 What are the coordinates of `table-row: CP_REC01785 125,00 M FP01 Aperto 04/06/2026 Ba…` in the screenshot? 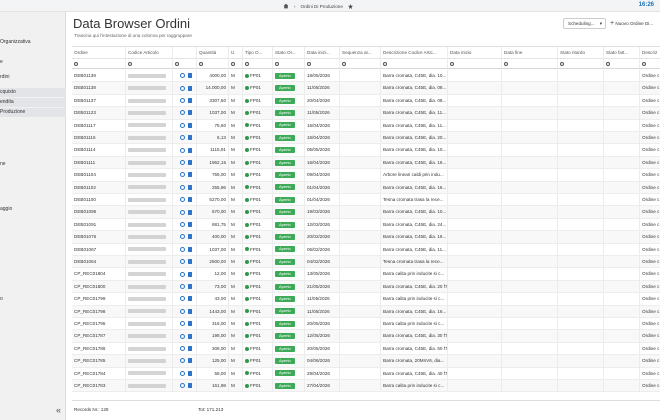 It's located at (366, 361).